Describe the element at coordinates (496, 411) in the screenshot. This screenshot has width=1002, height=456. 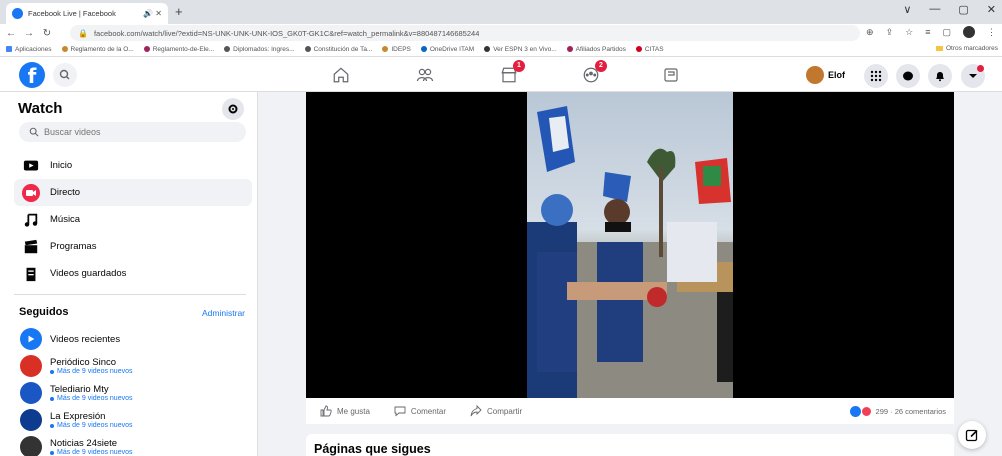
I see `share-button: Compartir` at that location.